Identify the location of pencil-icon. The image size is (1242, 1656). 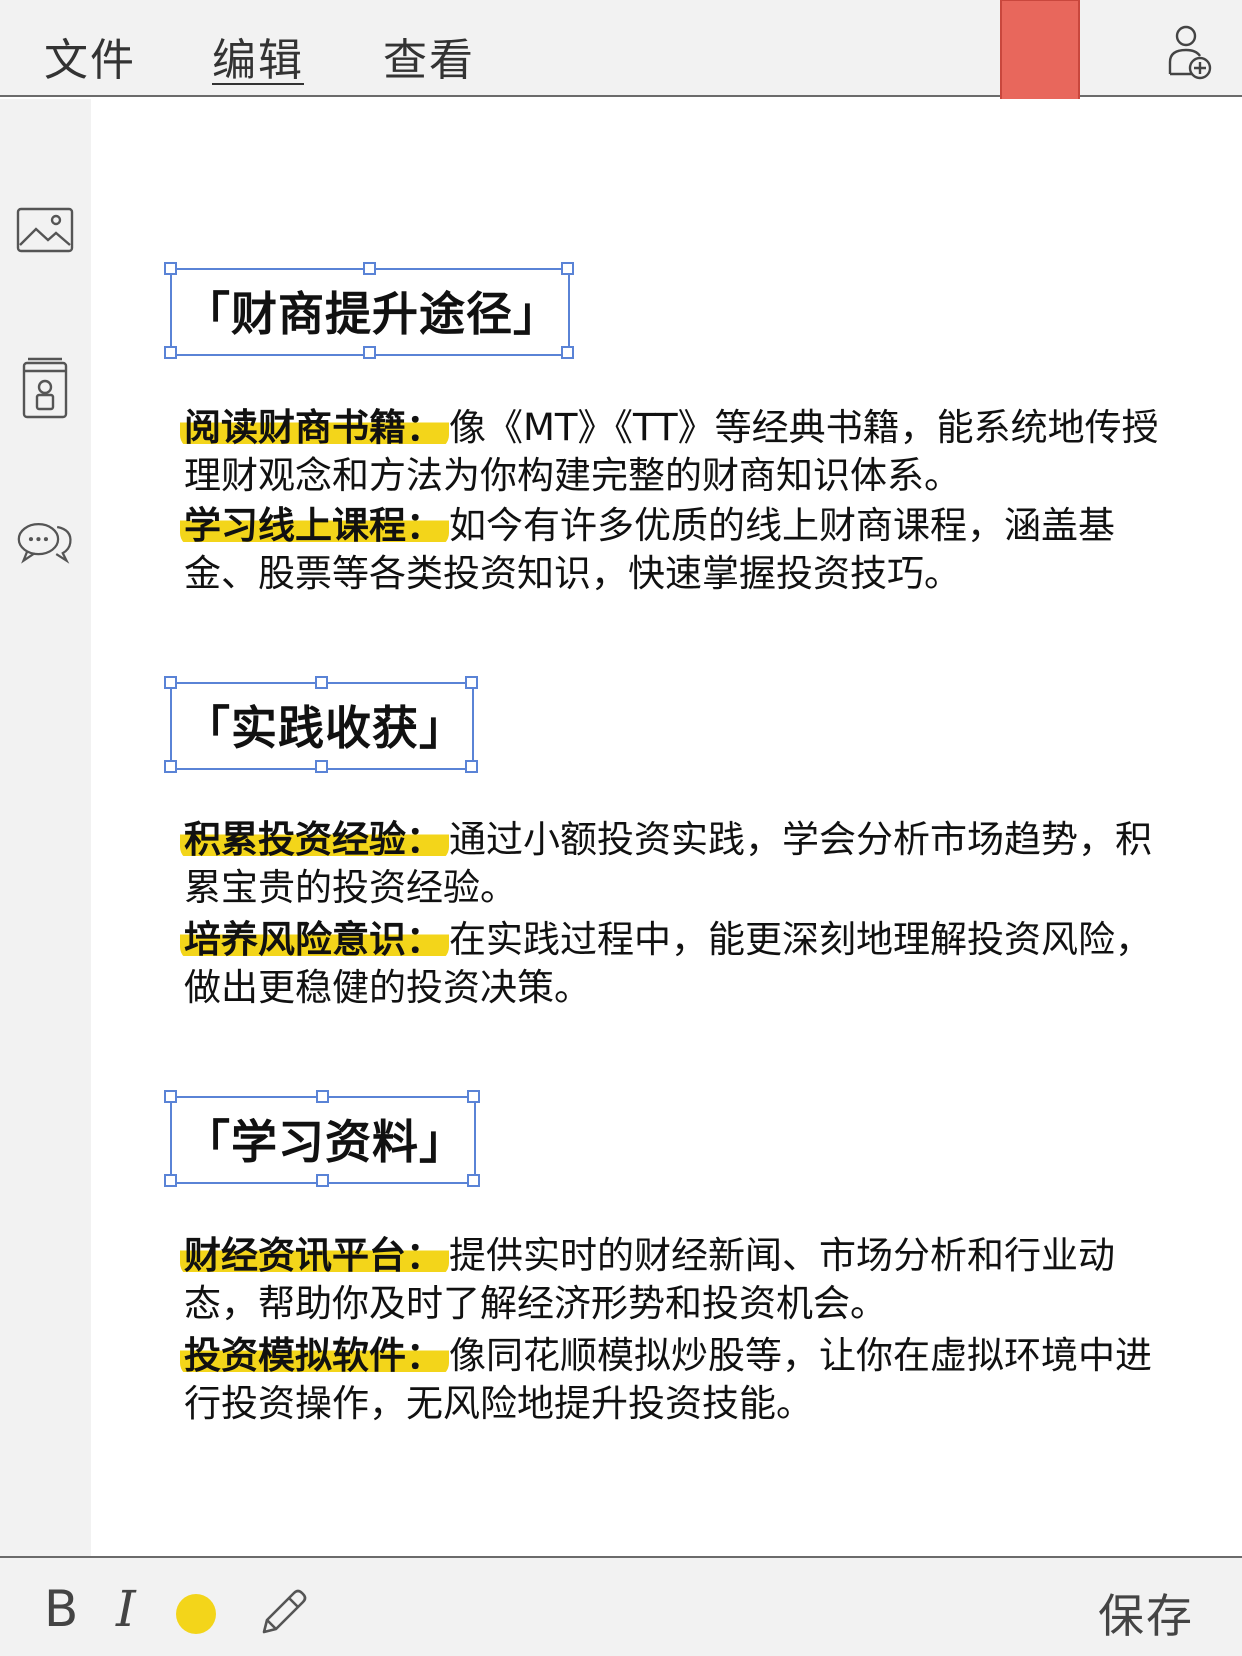
(284, 1612).